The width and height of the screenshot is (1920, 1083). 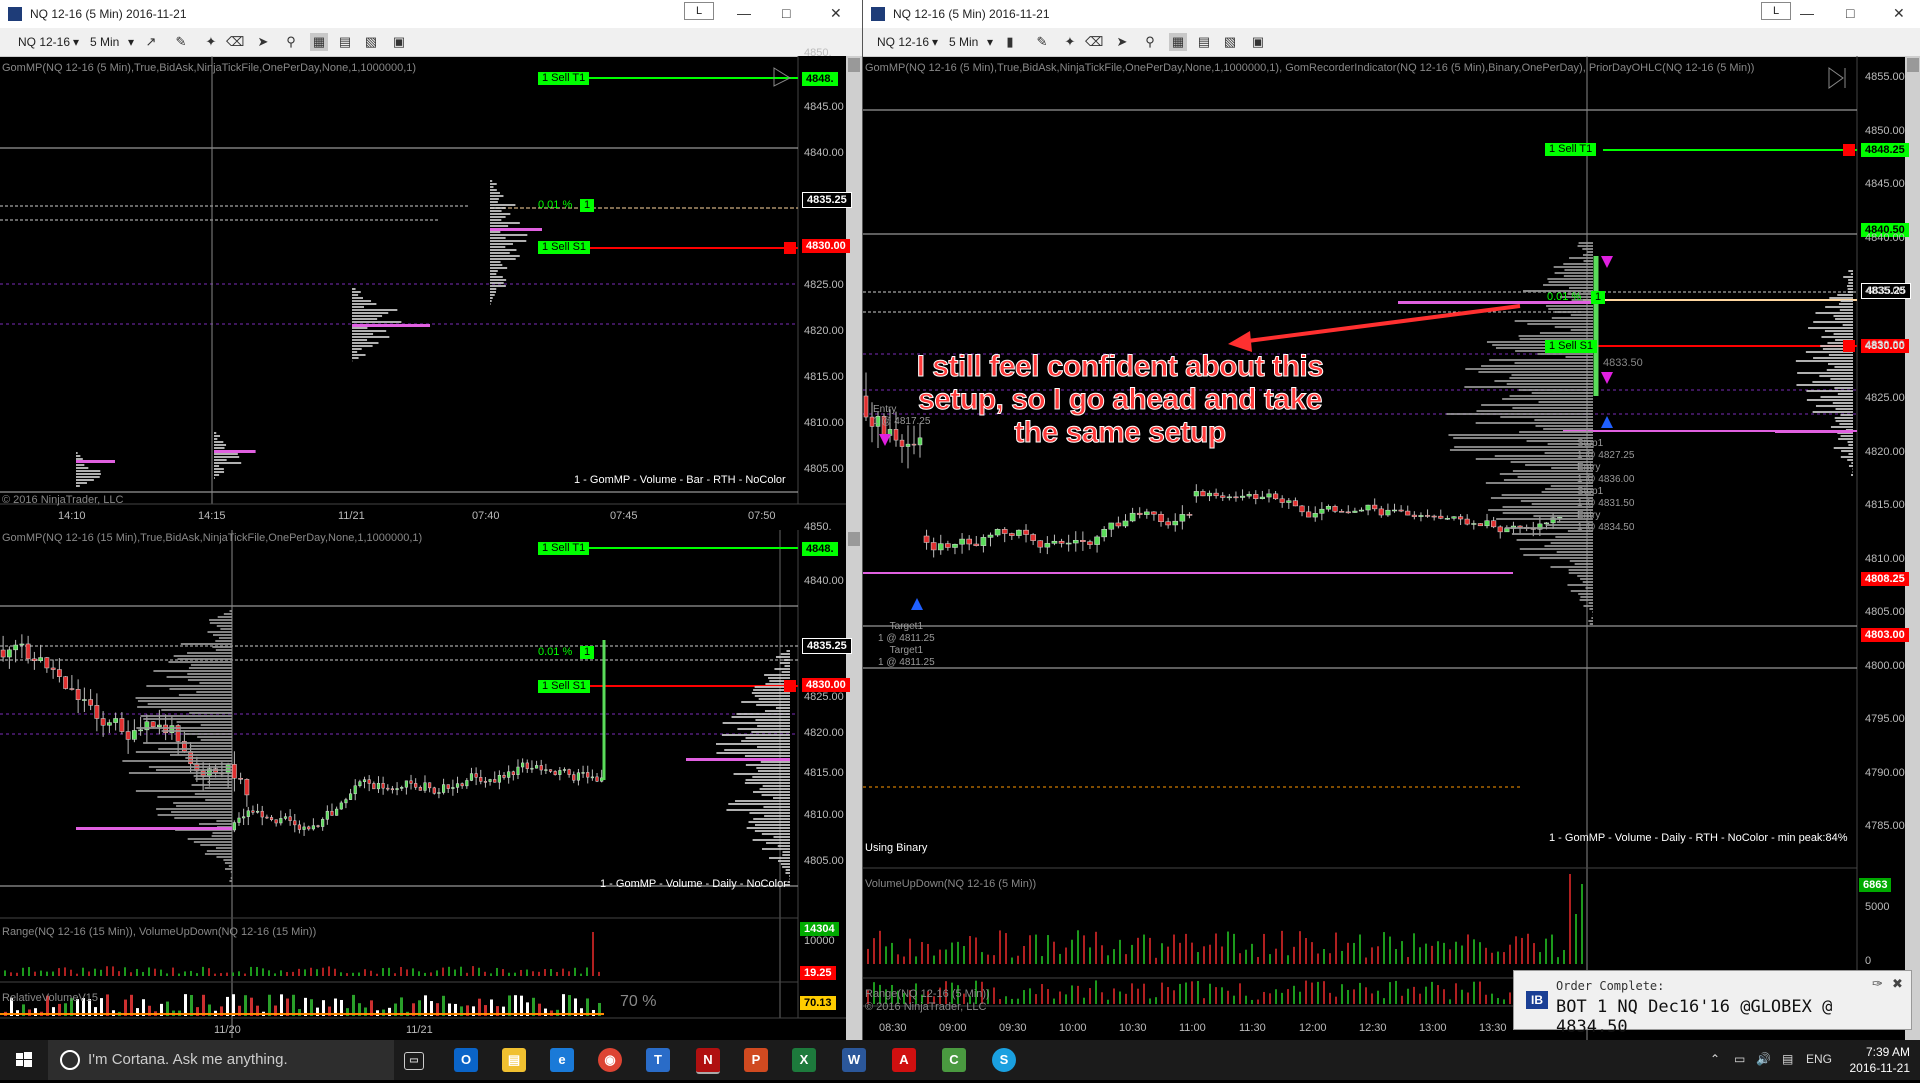 I want to click on close-icon: ✖, so click(x=1897, y=984).